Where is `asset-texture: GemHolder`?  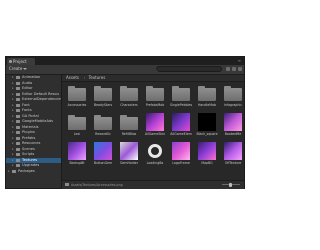 asset-texture: GemHolder is located at coordinates (129, 154).